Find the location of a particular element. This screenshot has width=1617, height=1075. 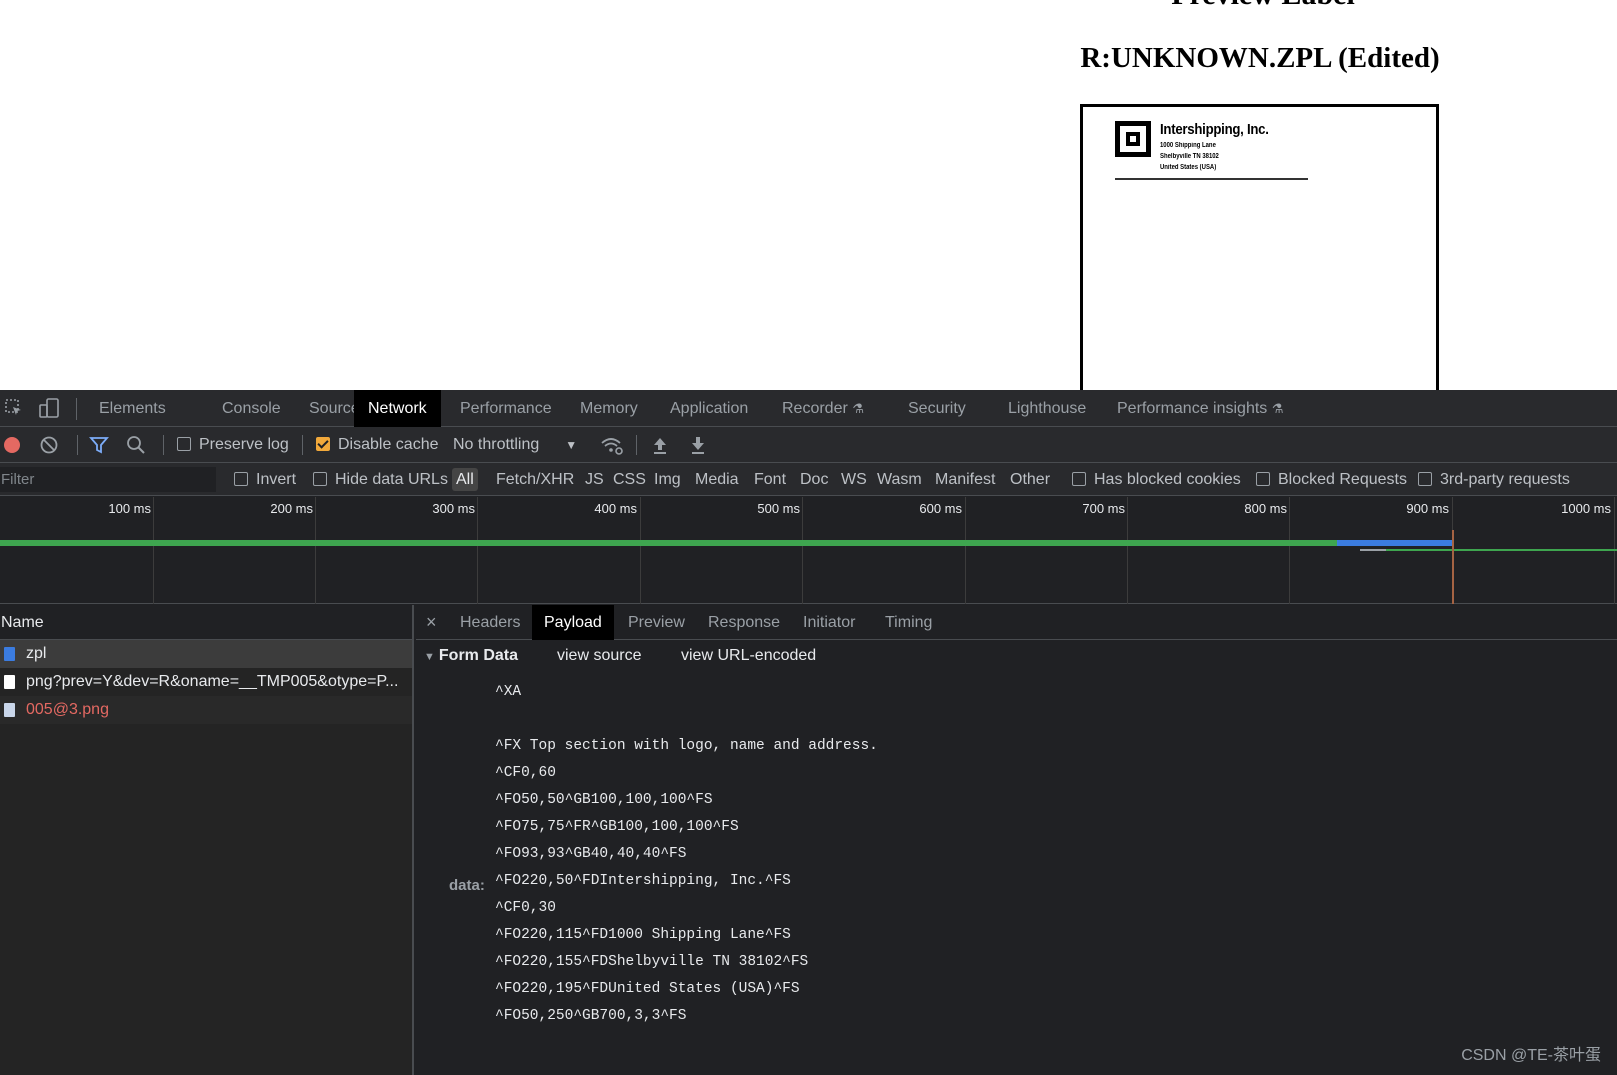

view-source-link: view source is located at coordinates (599, 656).